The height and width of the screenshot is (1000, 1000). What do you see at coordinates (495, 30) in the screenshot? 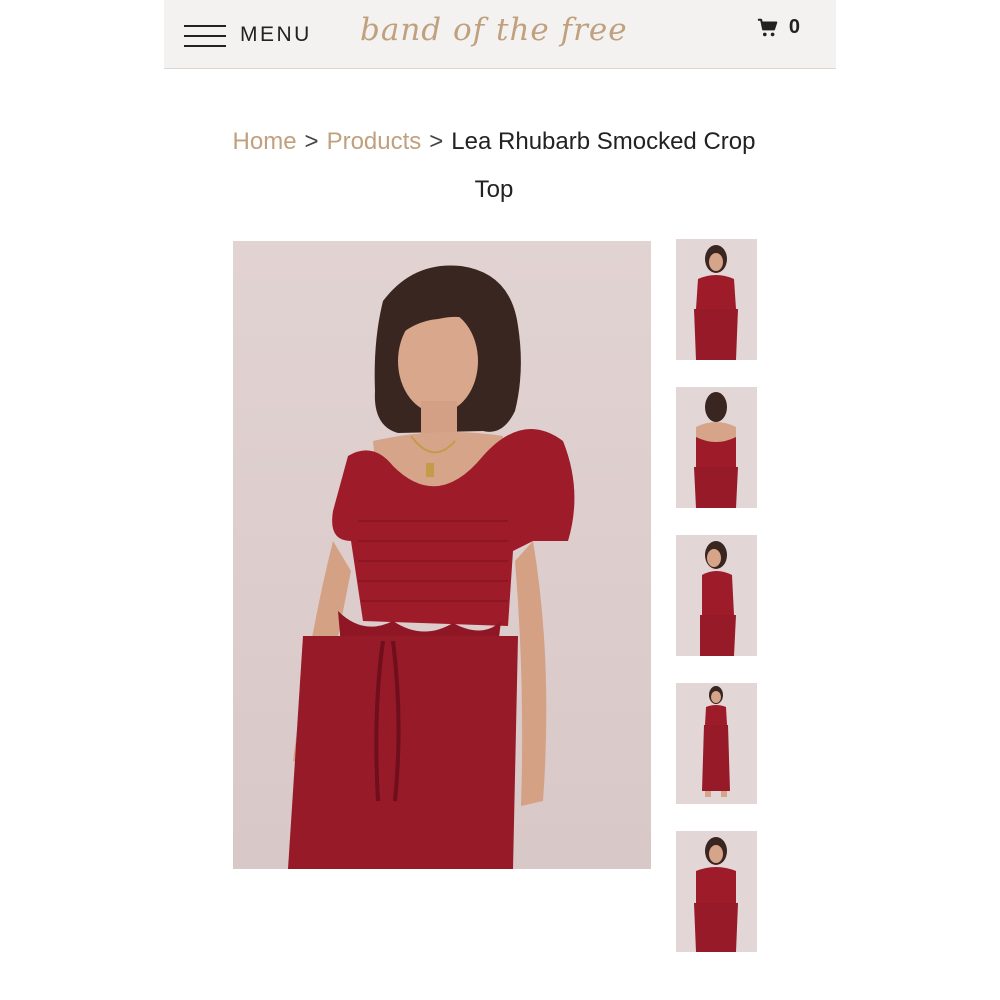
I see `brand-logo: band of the free` at bounding box center [495, 30].